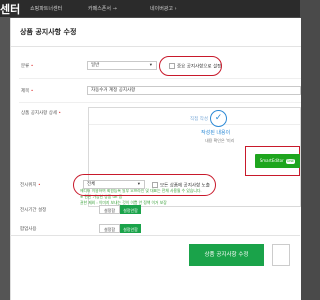  I want to click on category-select: 일반 ▾, so click(122, 65).